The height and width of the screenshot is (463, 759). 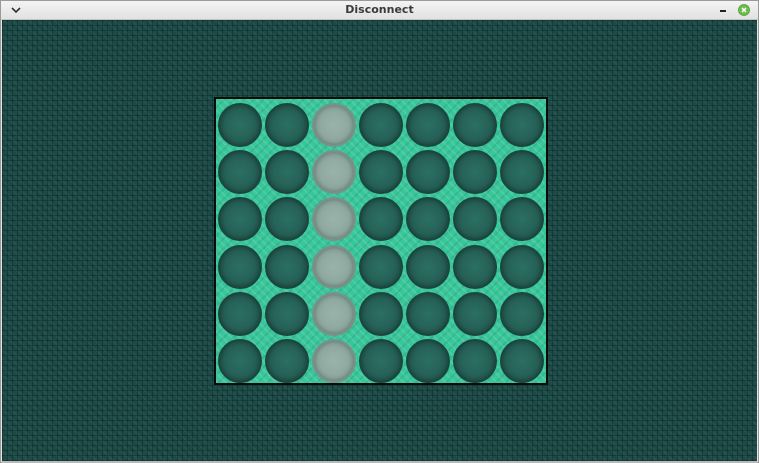 I want to click on window-title: Disconnect, so click(x=379, y=9).